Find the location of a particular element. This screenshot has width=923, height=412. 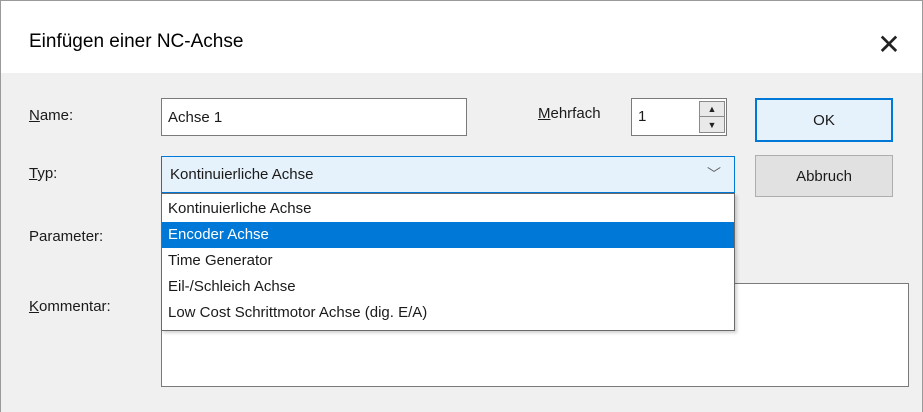

spin-up-arrow-icon: ▲ is located at coordinates (712, 109).